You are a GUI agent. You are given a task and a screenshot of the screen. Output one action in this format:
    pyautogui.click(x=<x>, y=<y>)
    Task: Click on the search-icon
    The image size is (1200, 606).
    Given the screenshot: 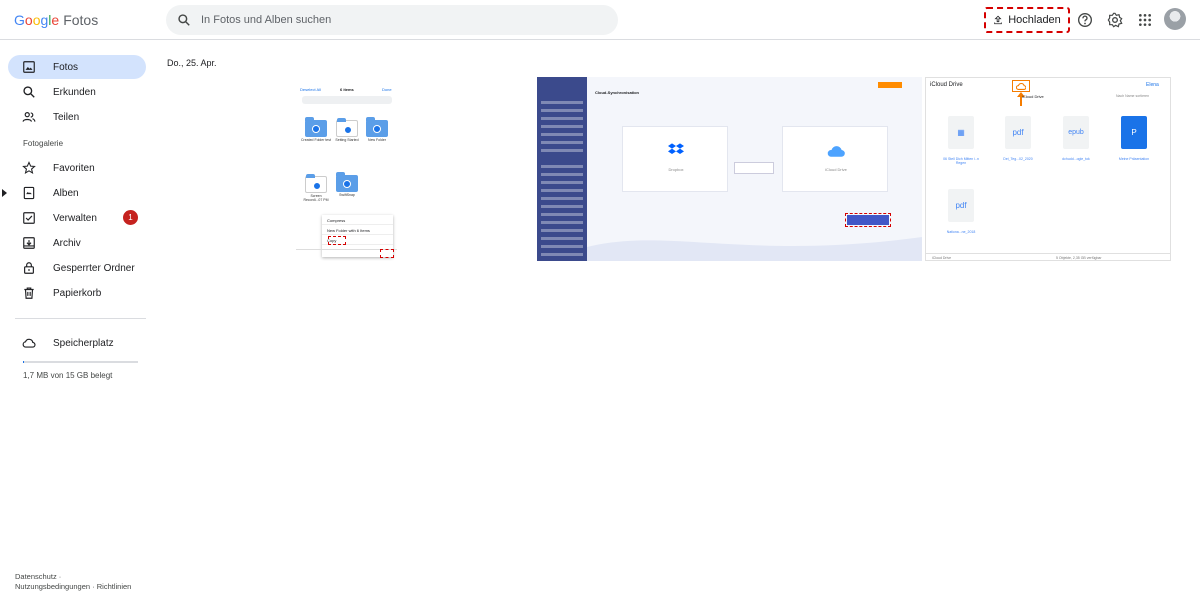 What is the action you would take?
    pyautogui.click(x=184, y=20)
    